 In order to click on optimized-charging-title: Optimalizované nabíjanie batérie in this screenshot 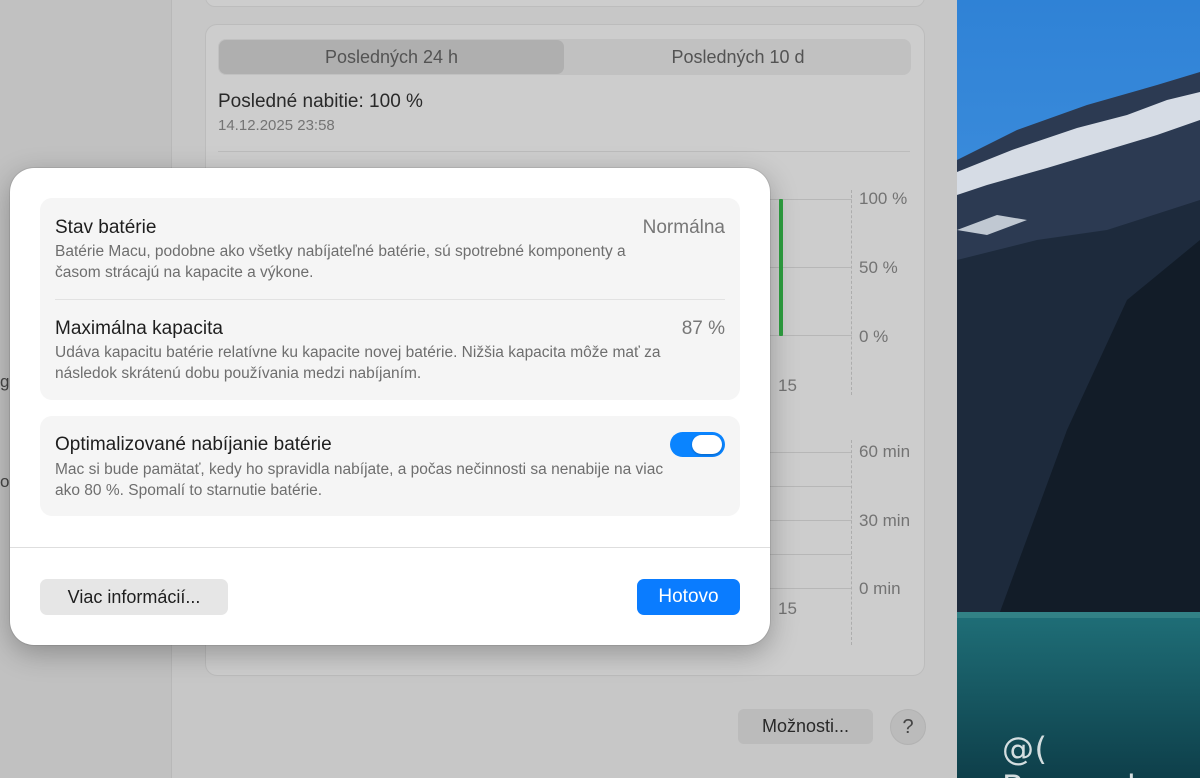, I will do `click(193, 444)`.